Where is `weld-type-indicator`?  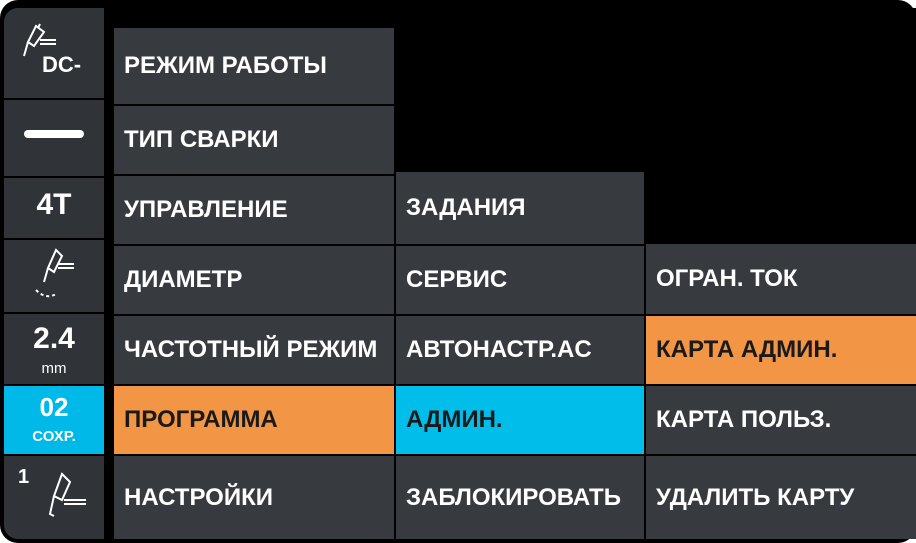
weld-type-indicator is located at coordinates (54, 139).